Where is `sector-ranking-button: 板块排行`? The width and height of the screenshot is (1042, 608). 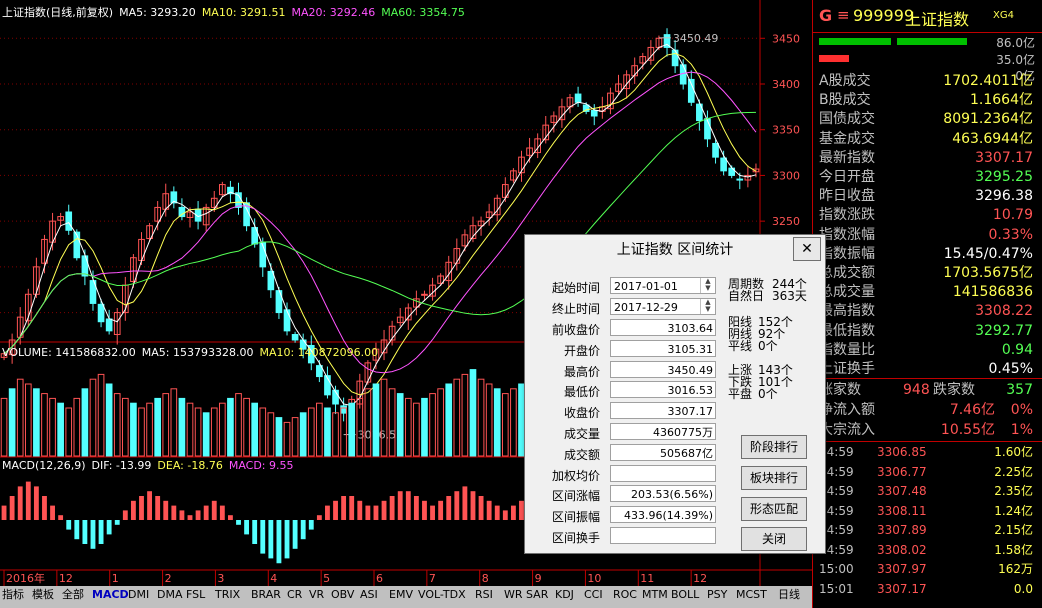 sector-ranking-button: 板块排行 is located at coordinates (774, 478).